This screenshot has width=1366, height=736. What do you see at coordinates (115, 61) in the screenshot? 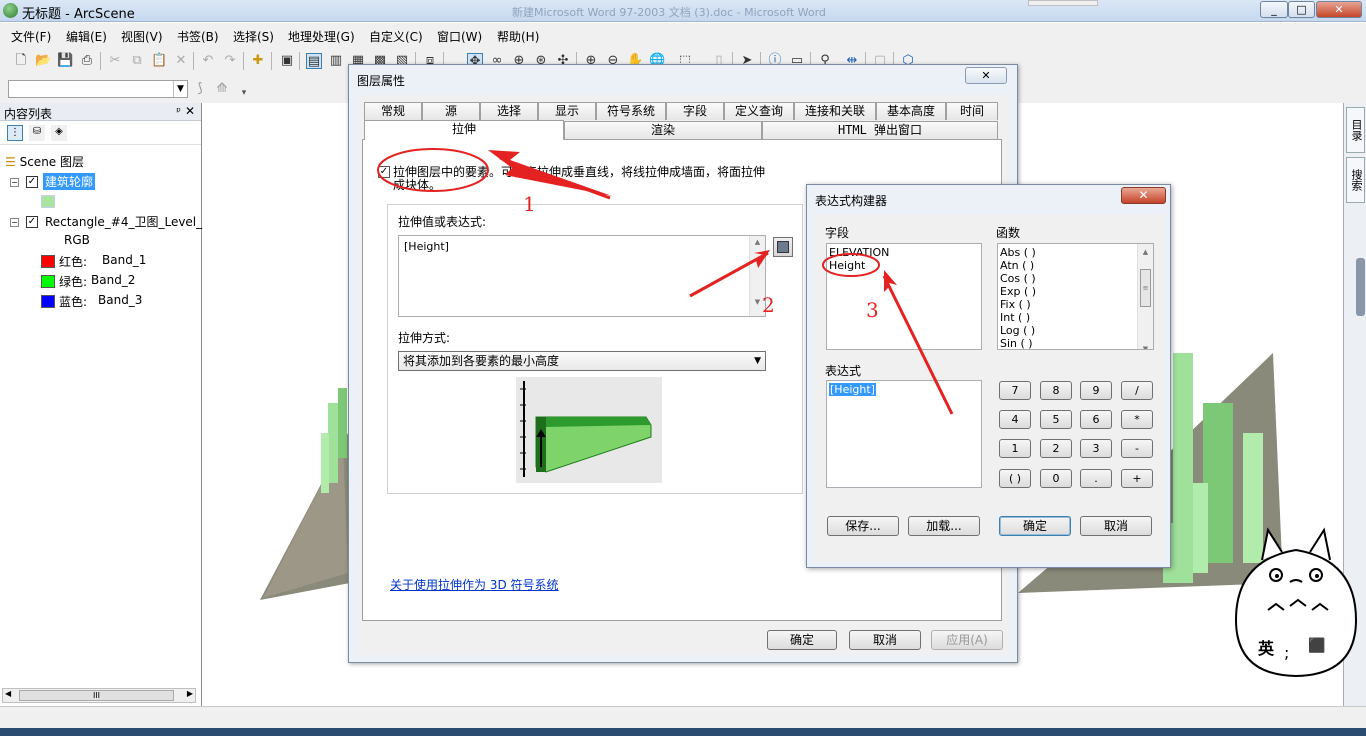
I see `cut-icon: ✂` at bounding box center [115, 61].